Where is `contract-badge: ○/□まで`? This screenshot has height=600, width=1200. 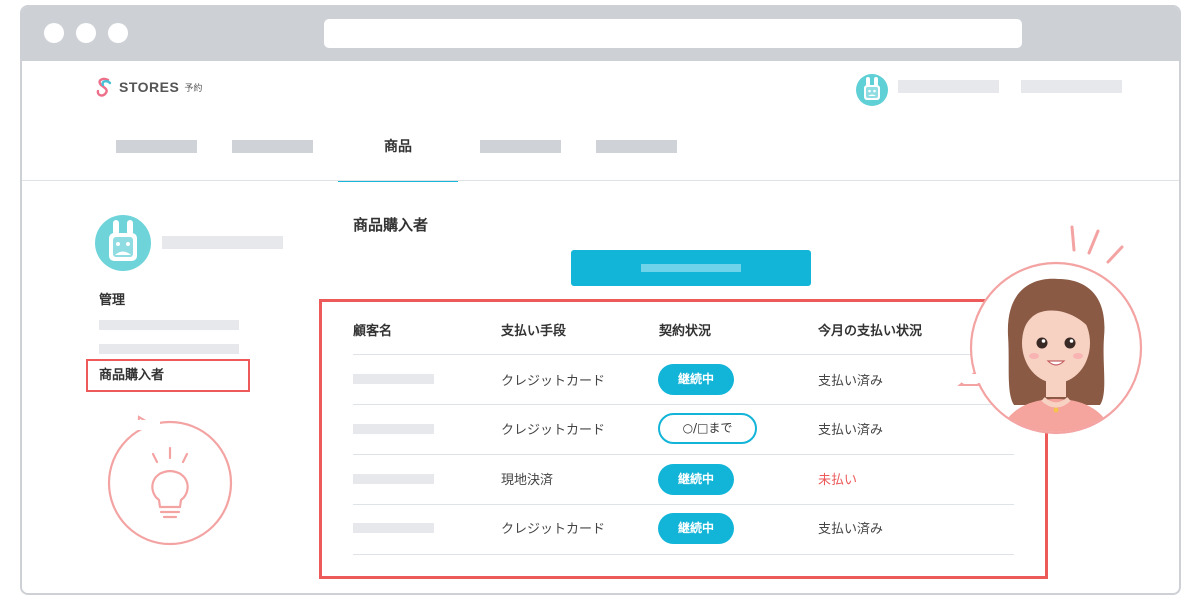 contract-badge: ○/□まで is located at coordinates (707, 428).